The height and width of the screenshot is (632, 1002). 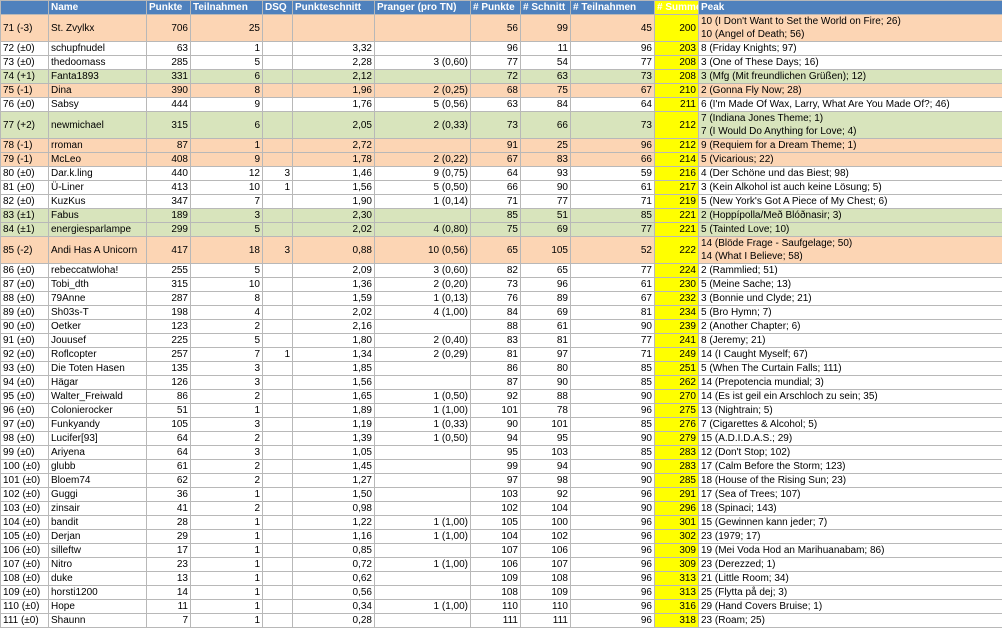 What do you see at coordinates (495, 578) in the screenshot?
I see `rank-punkte-cell: 109` at bounding box center [495, 578].